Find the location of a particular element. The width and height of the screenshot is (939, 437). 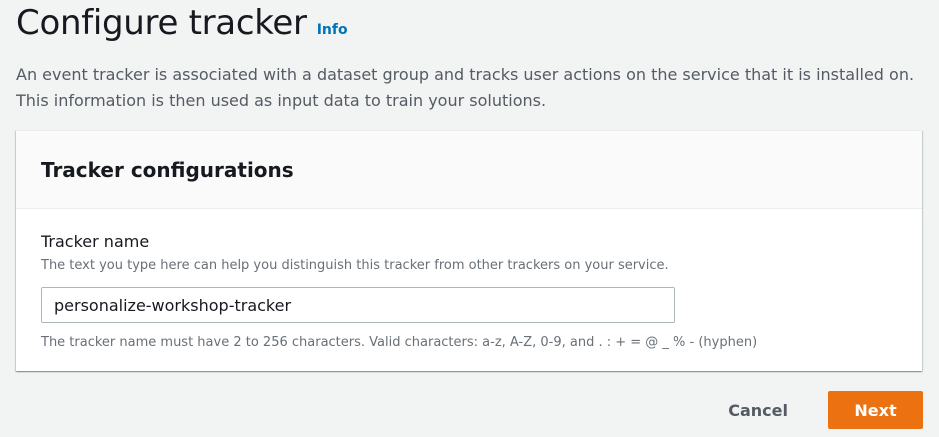

info-link: Info is located at coordinates (332, 30).